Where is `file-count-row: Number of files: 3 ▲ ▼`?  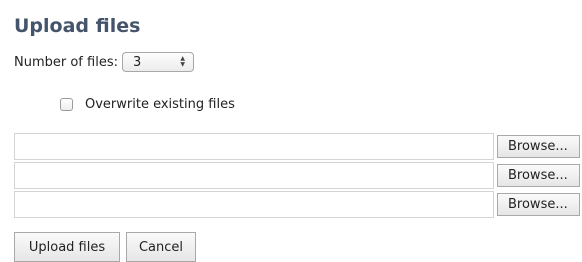
file-count-row: Number of files: 3 ▲ ▼ is located at coordinates (104, 62).